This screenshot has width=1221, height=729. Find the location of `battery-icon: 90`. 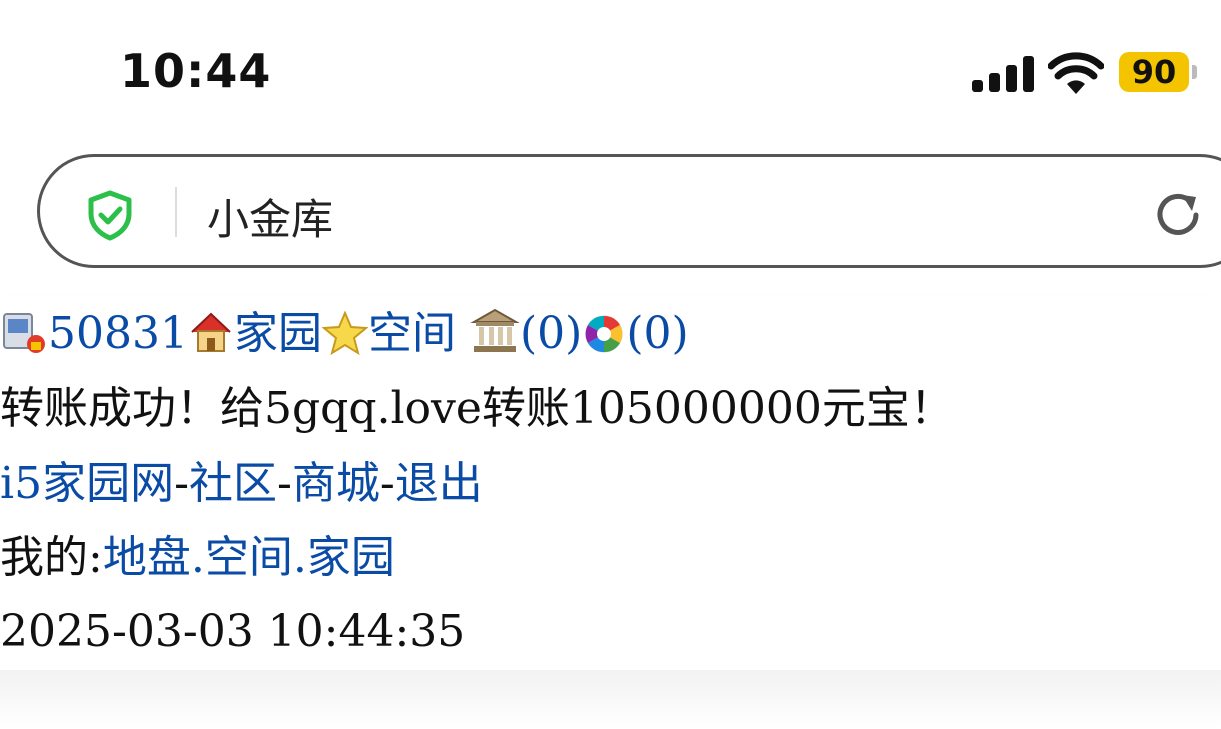

battery-icon: 90 is located at coordinates (1158, 72).